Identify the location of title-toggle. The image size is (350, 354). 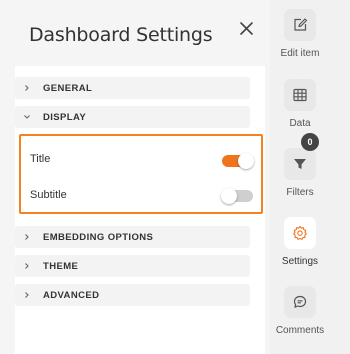
(238, 161).